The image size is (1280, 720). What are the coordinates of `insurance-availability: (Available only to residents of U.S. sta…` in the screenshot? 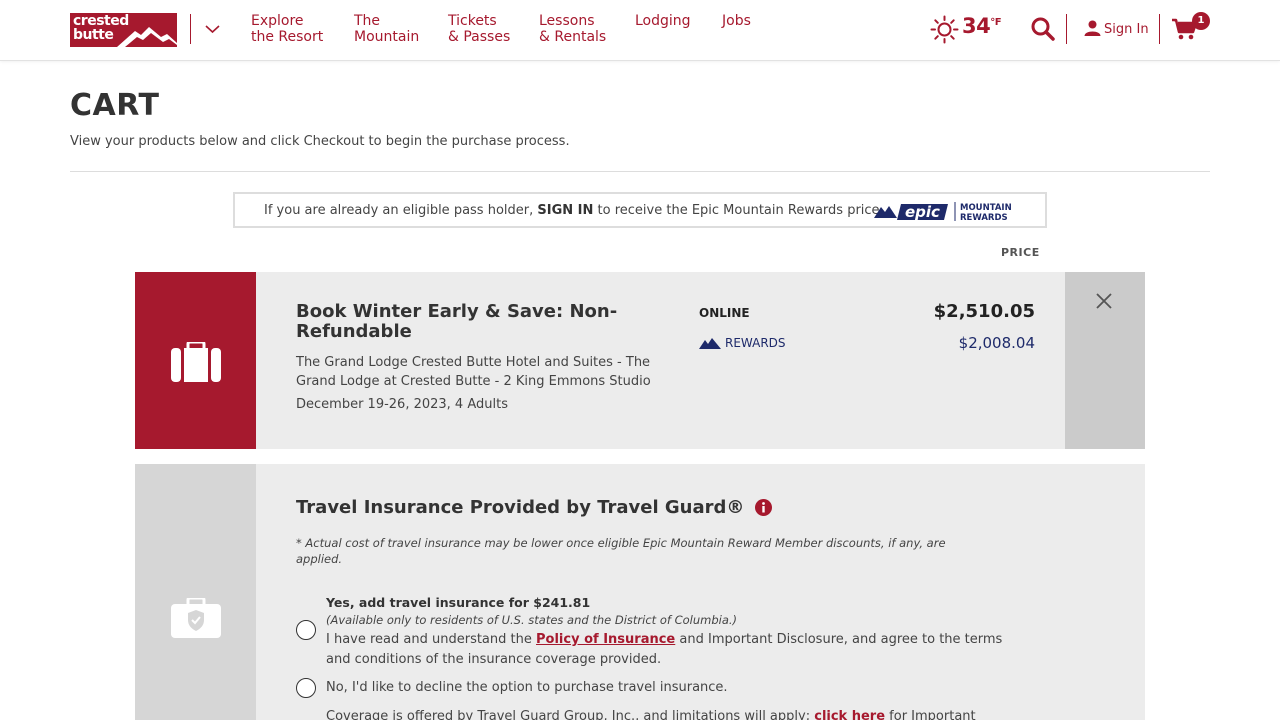 It's located at (532, 620).